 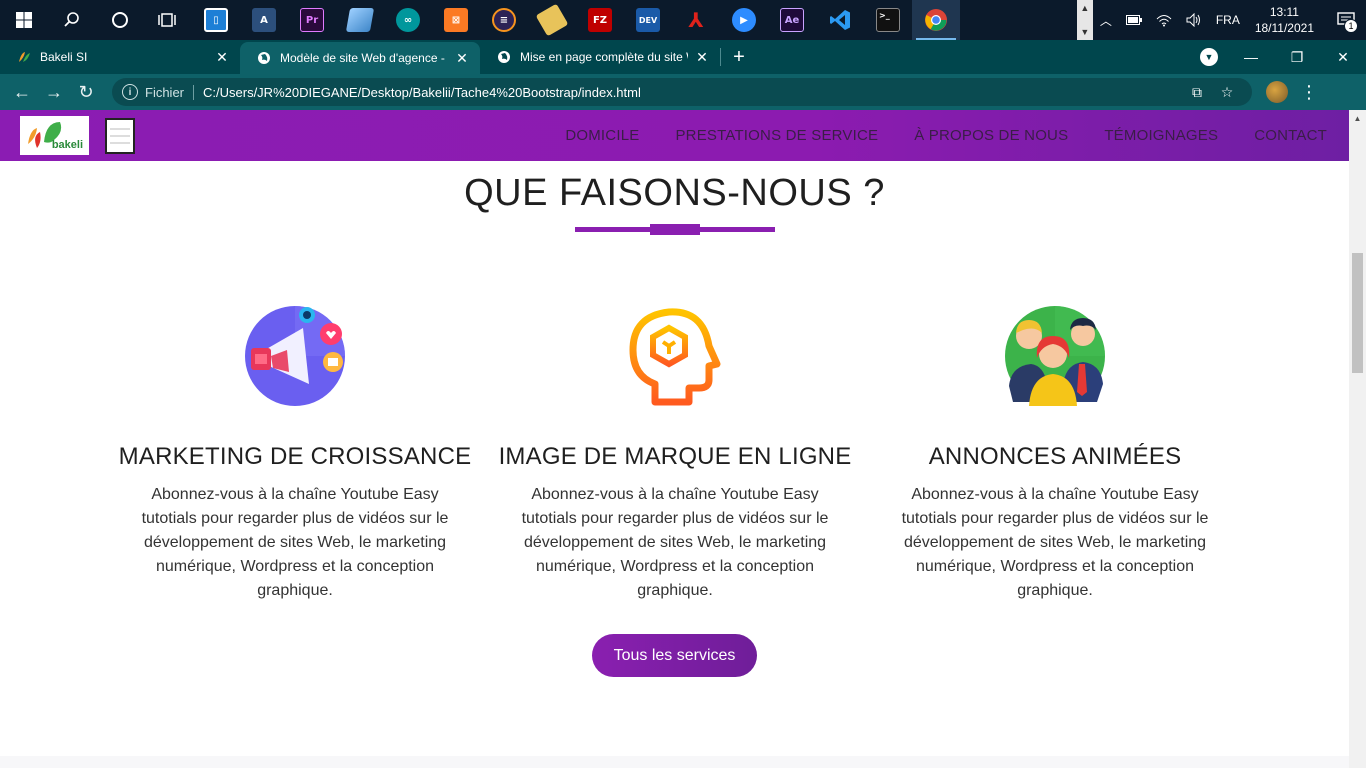 I want to click on window-controls: ▼ — ❐ ✕, so click(x=1283, y=57).